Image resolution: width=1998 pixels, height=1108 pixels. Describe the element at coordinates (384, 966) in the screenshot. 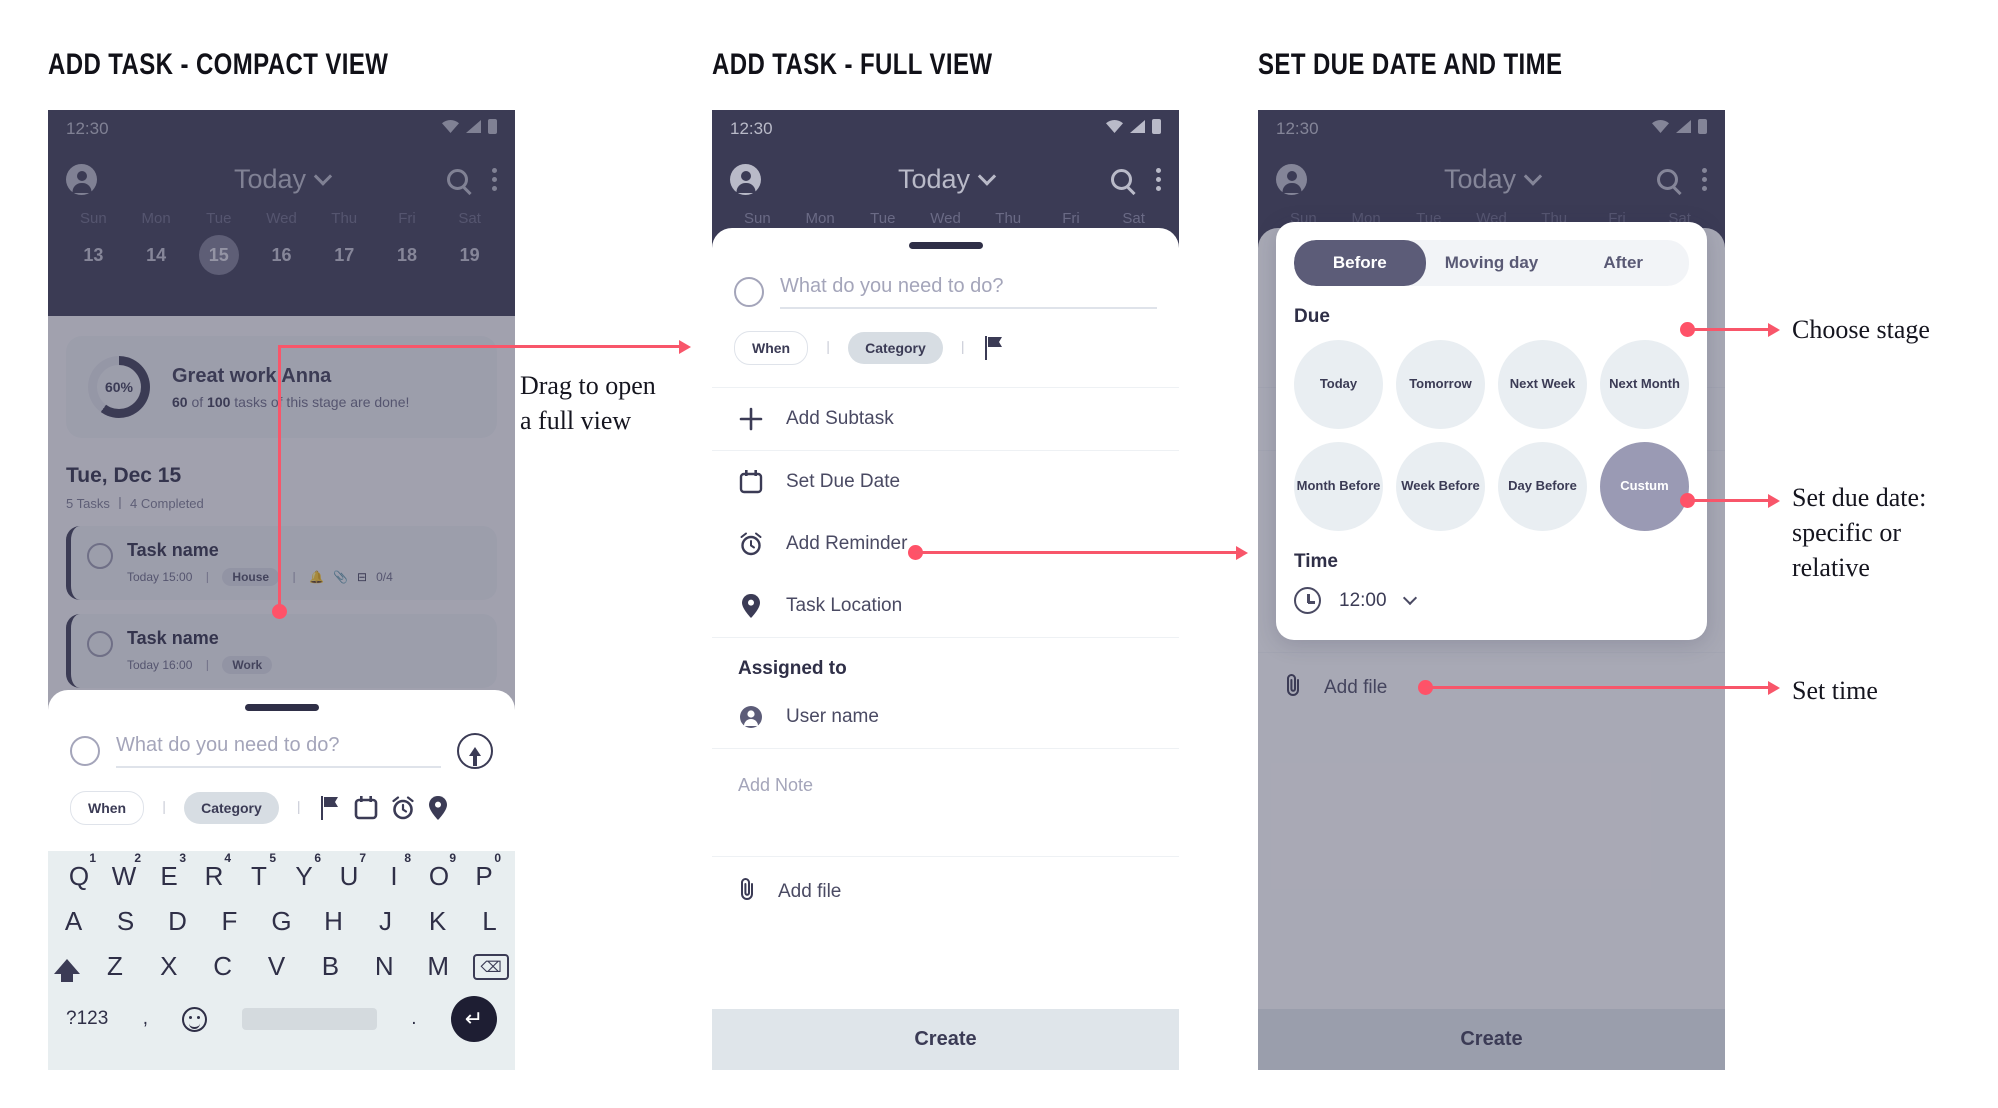

I see `key: N` at that location.